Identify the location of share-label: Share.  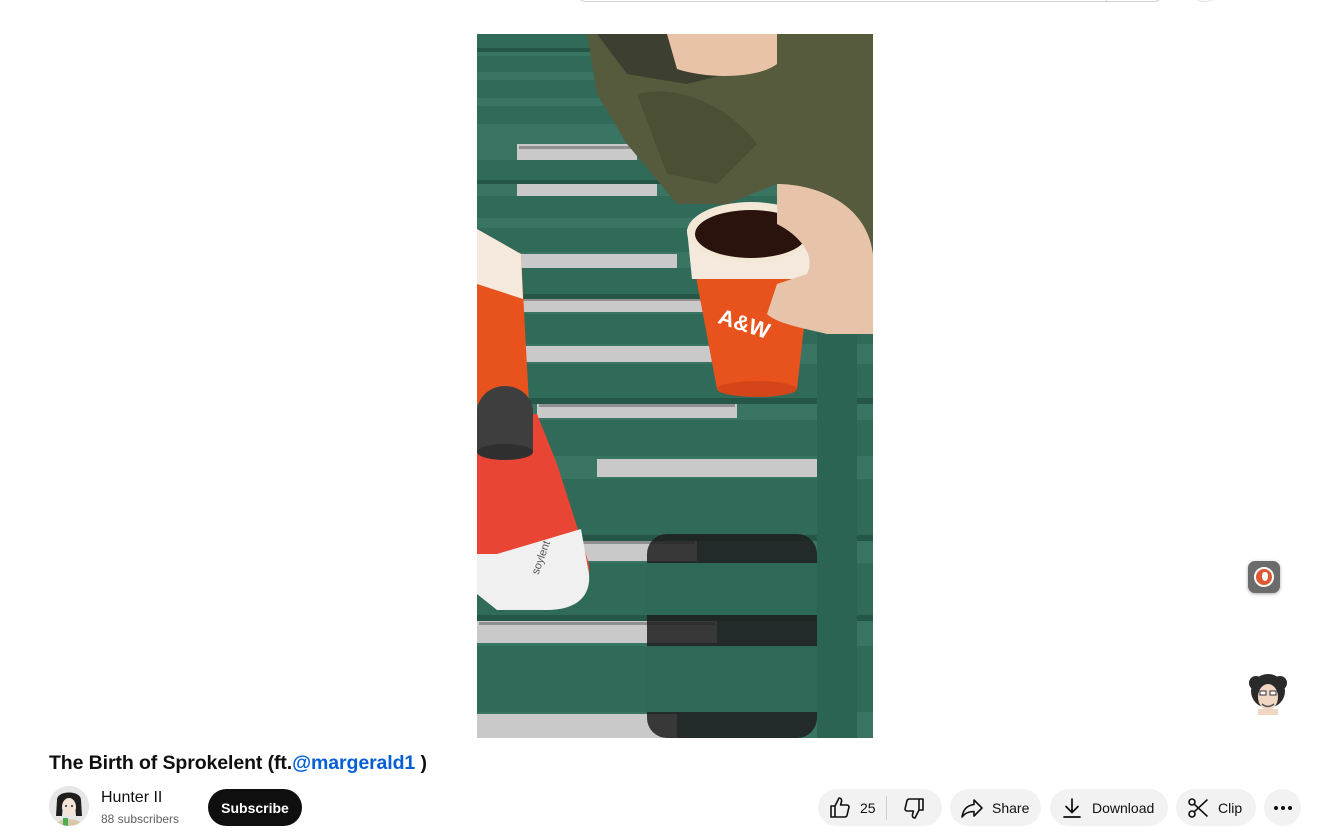
(1011, 807).